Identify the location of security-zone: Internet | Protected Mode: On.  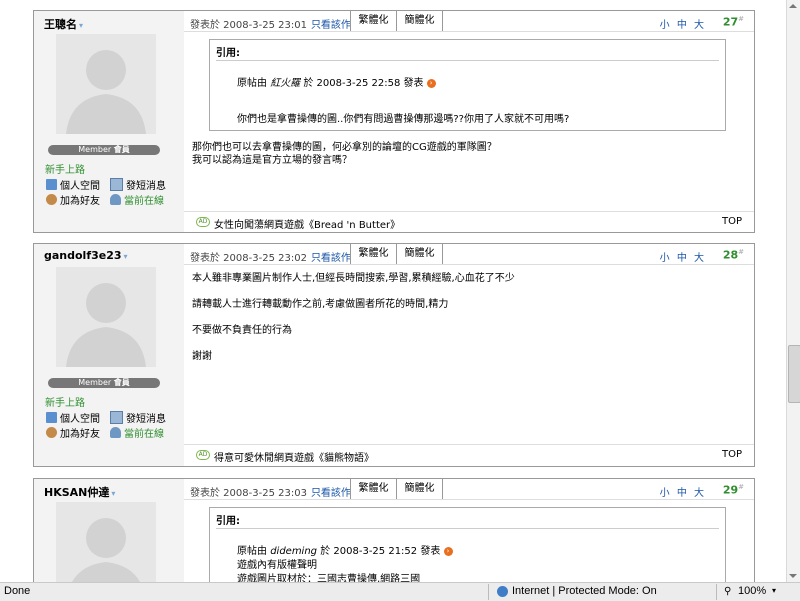
(584, 591).